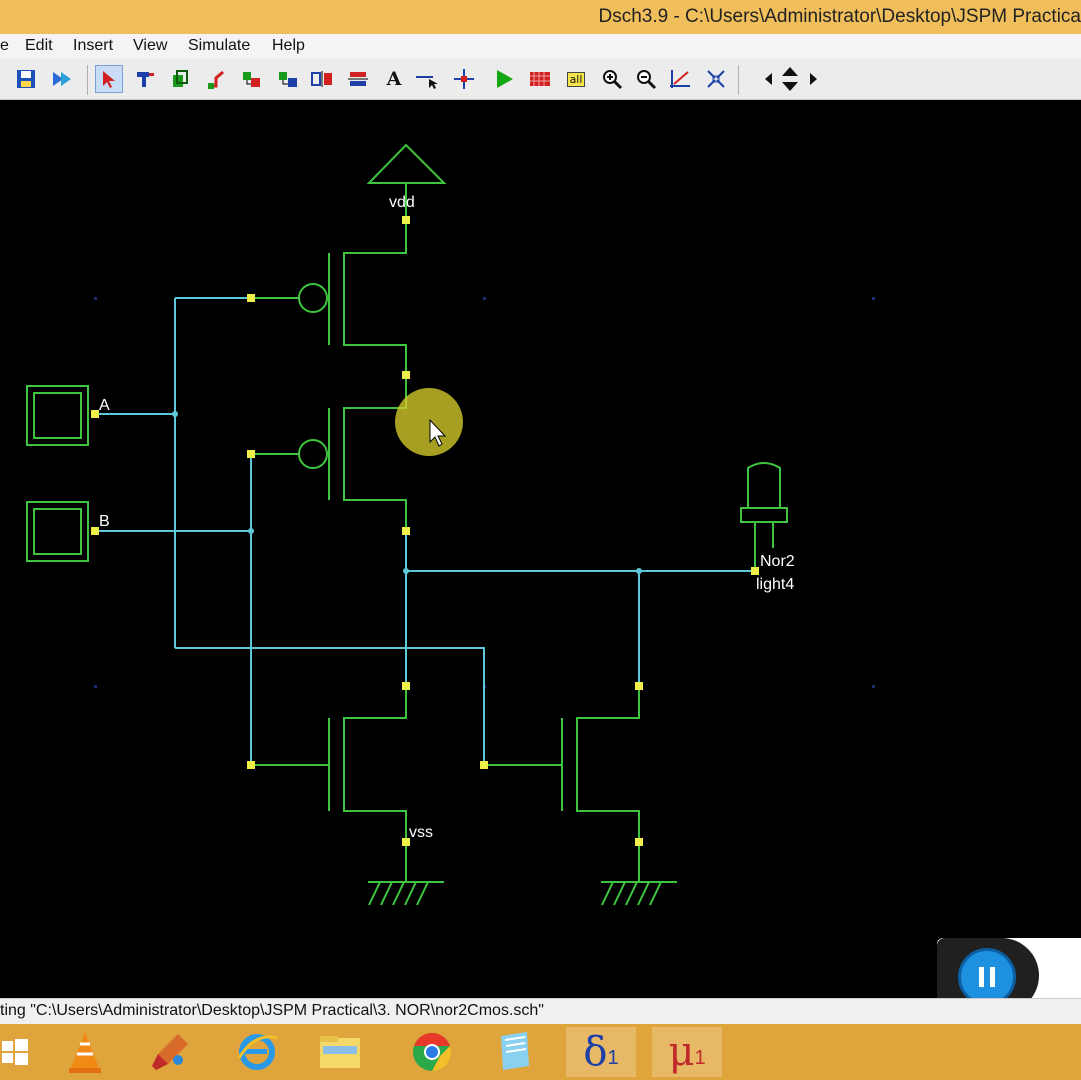 The height and width of the screenshot is (1080, 1081). What do you see at coordinates (340, 1052) in the screenshot?
I see `file-explorer-icon` at bounding box center [340, 1052].